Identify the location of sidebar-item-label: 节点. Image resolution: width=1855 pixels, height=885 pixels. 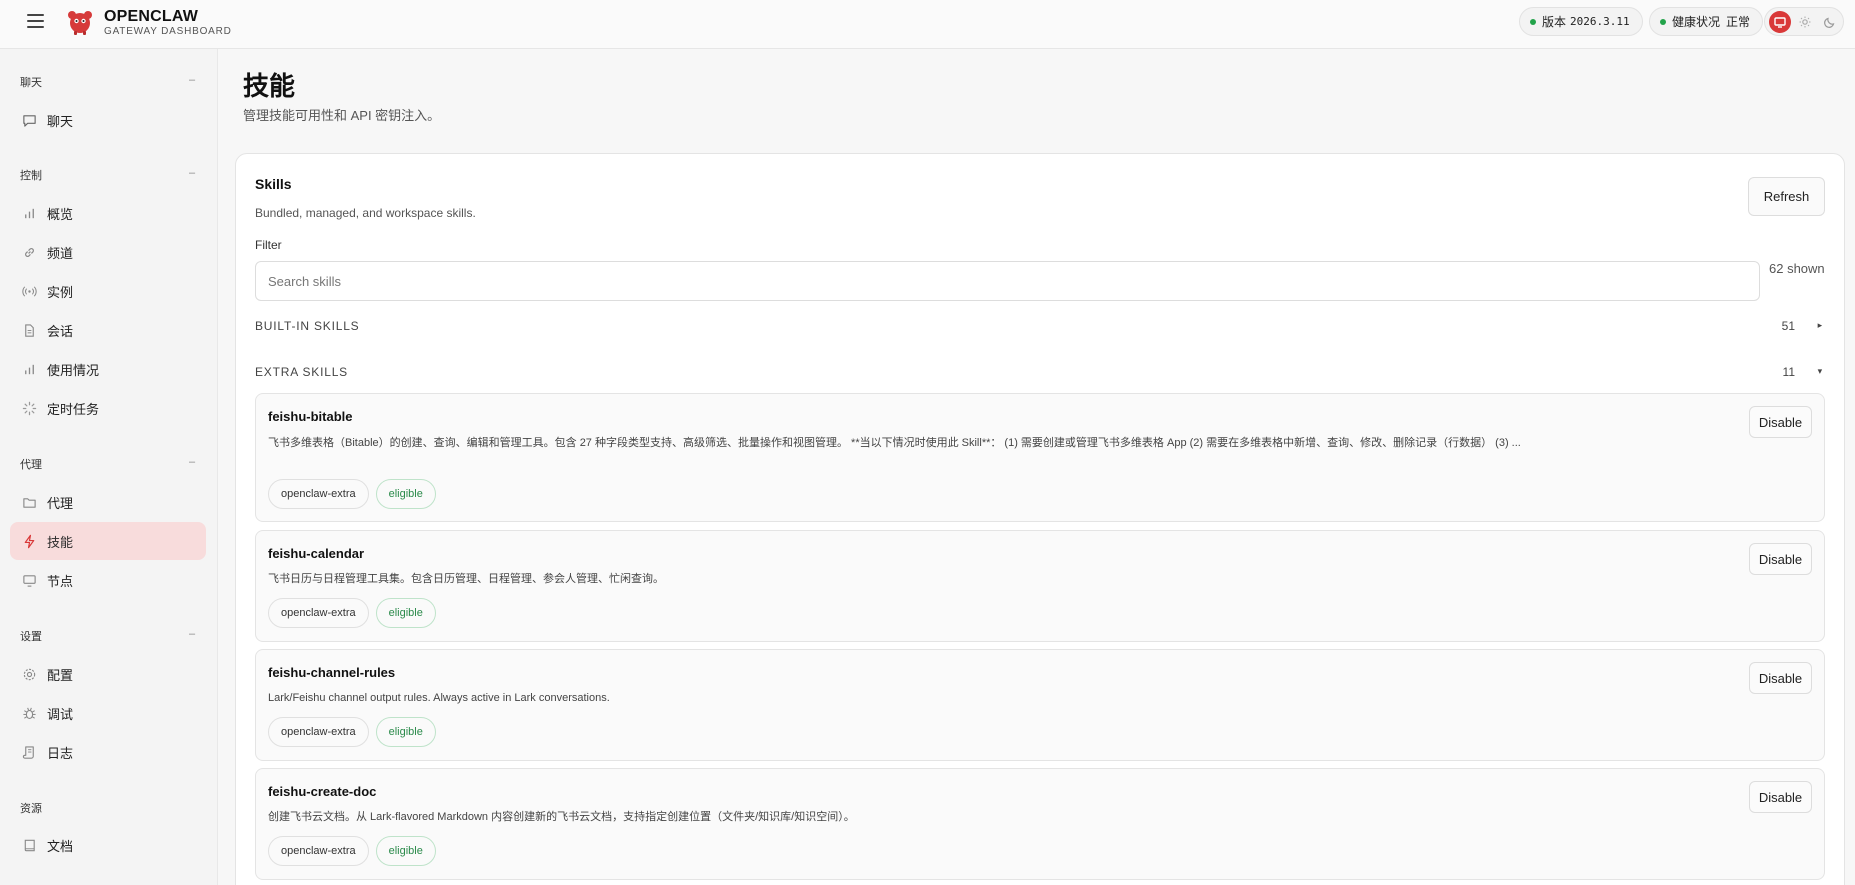
(60, 581).